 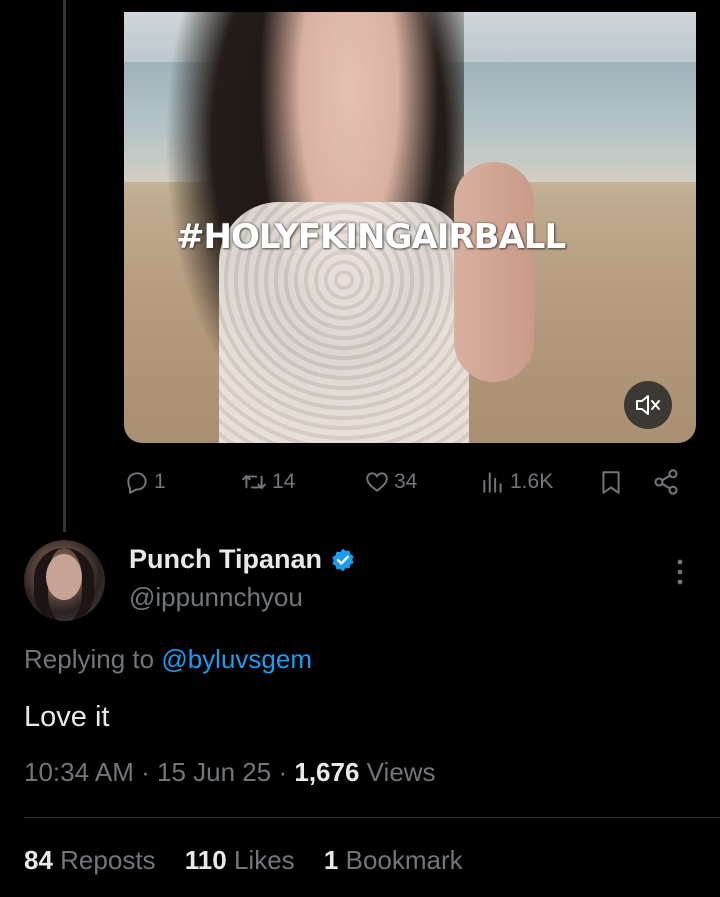 What do you see at coordinates (532, 481) in the screenshot?
I see `views-count: 1.6K` at bounding box center [532, 481].